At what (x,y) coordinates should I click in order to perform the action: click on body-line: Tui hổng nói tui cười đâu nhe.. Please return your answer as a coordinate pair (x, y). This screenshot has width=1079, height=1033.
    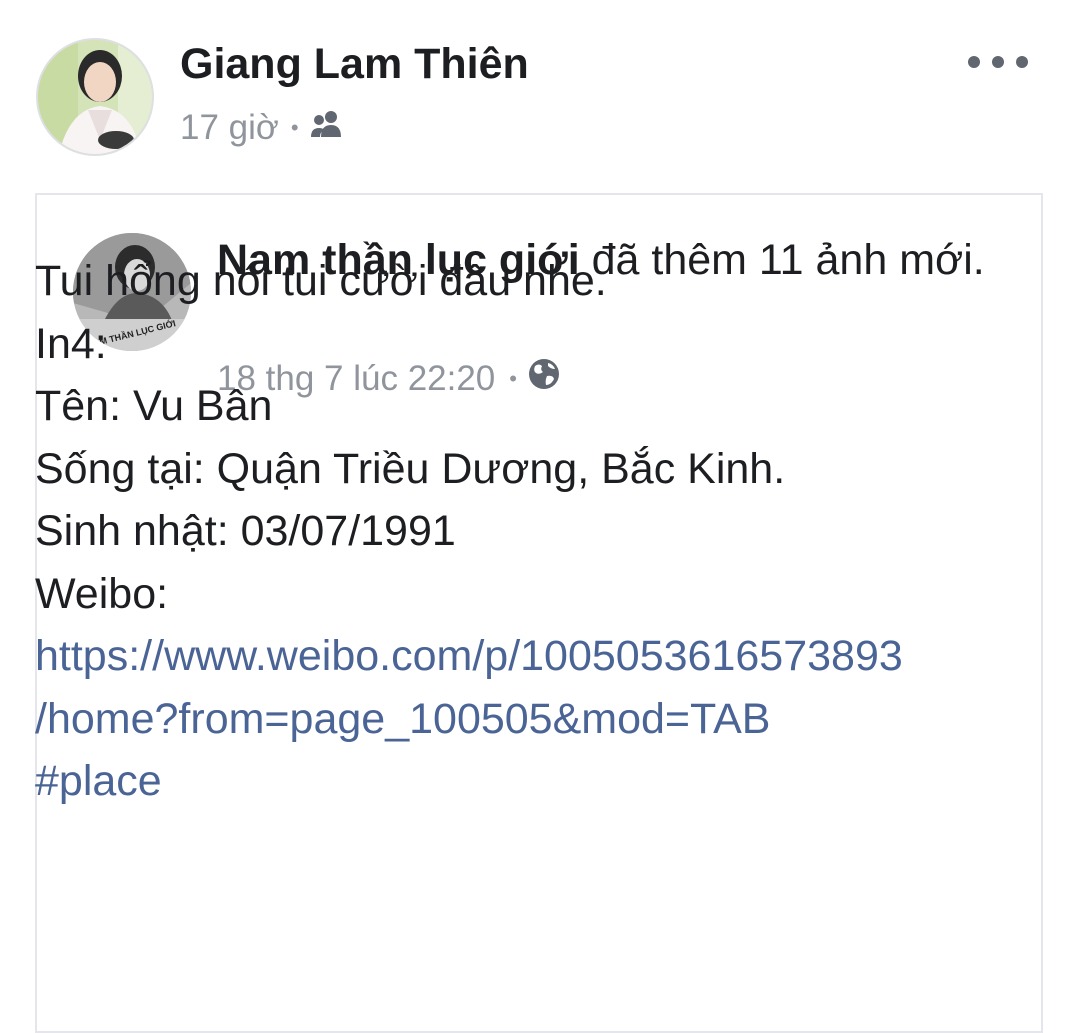
    Looking at the image, I should click on (321, 281).